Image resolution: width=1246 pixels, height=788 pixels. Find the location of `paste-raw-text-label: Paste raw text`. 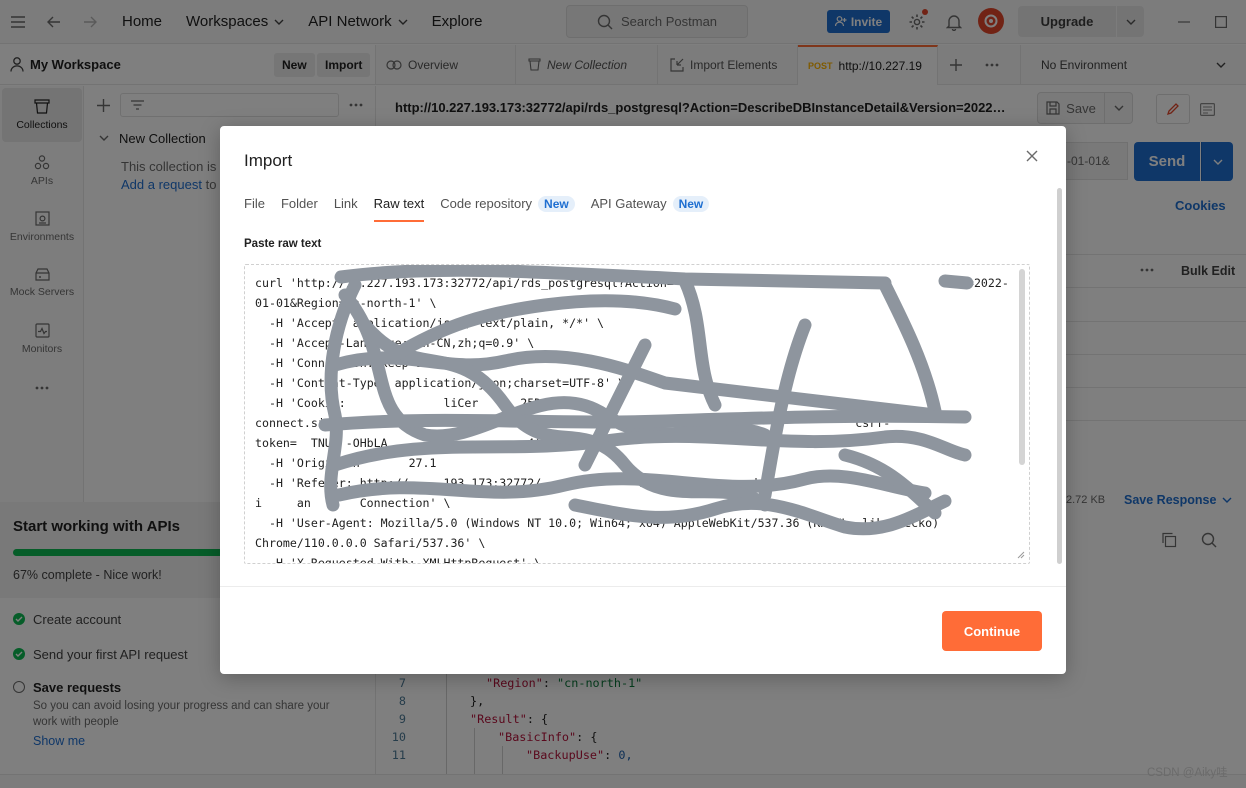

paste-raw-text-label: Paste raw text is located at coordinates (283, 244).